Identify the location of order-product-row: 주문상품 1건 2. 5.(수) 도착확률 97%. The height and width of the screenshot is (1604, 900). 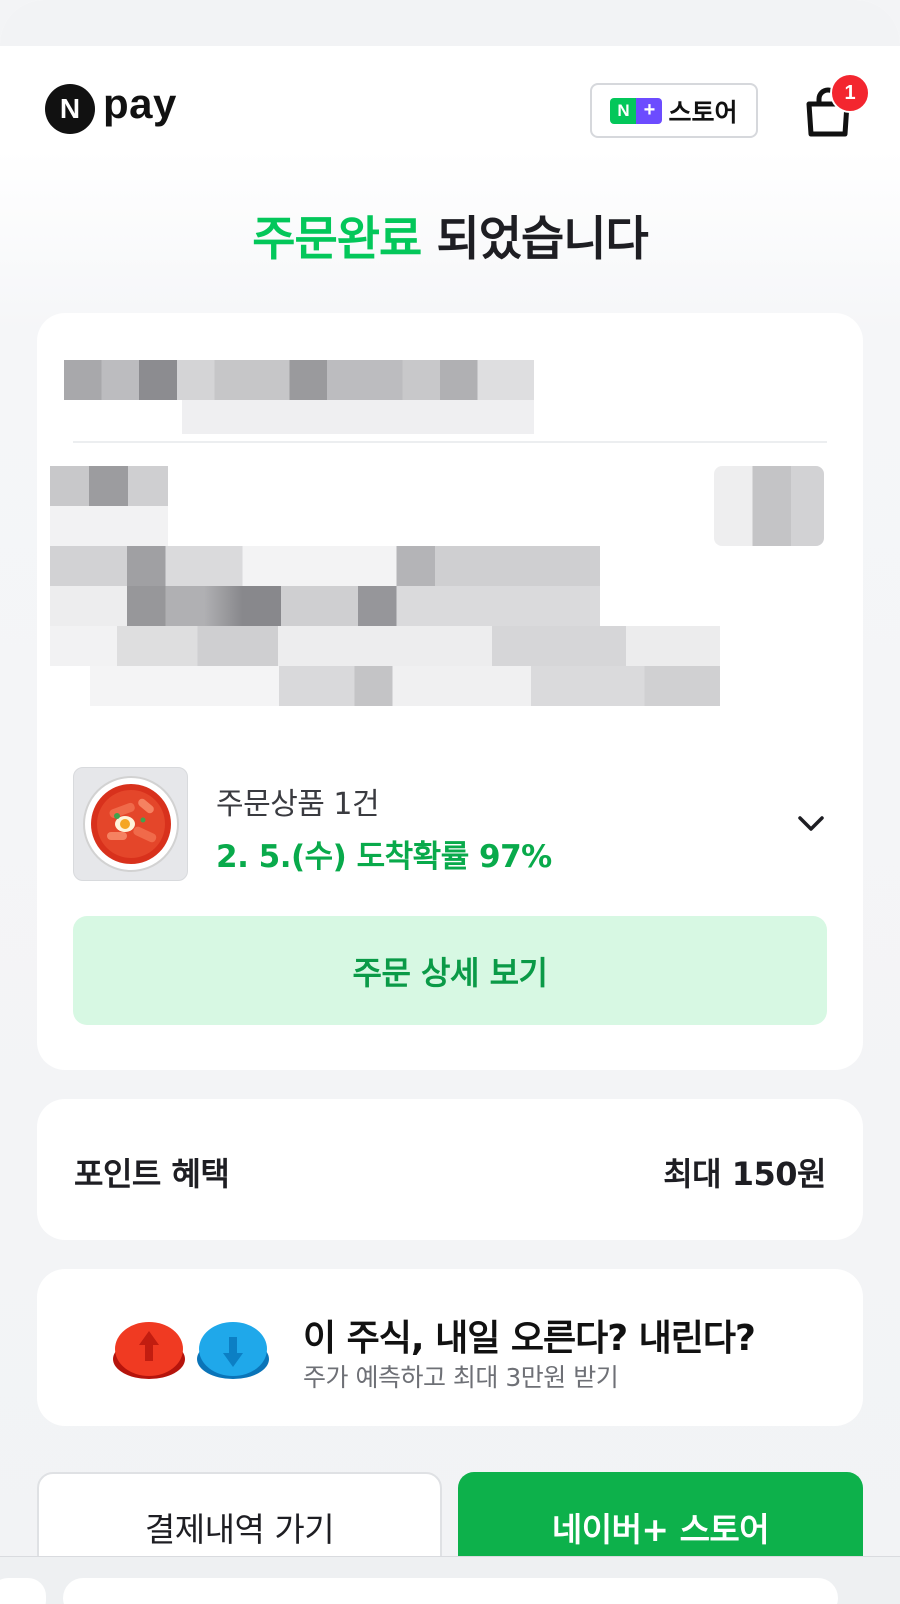
(450, 824).